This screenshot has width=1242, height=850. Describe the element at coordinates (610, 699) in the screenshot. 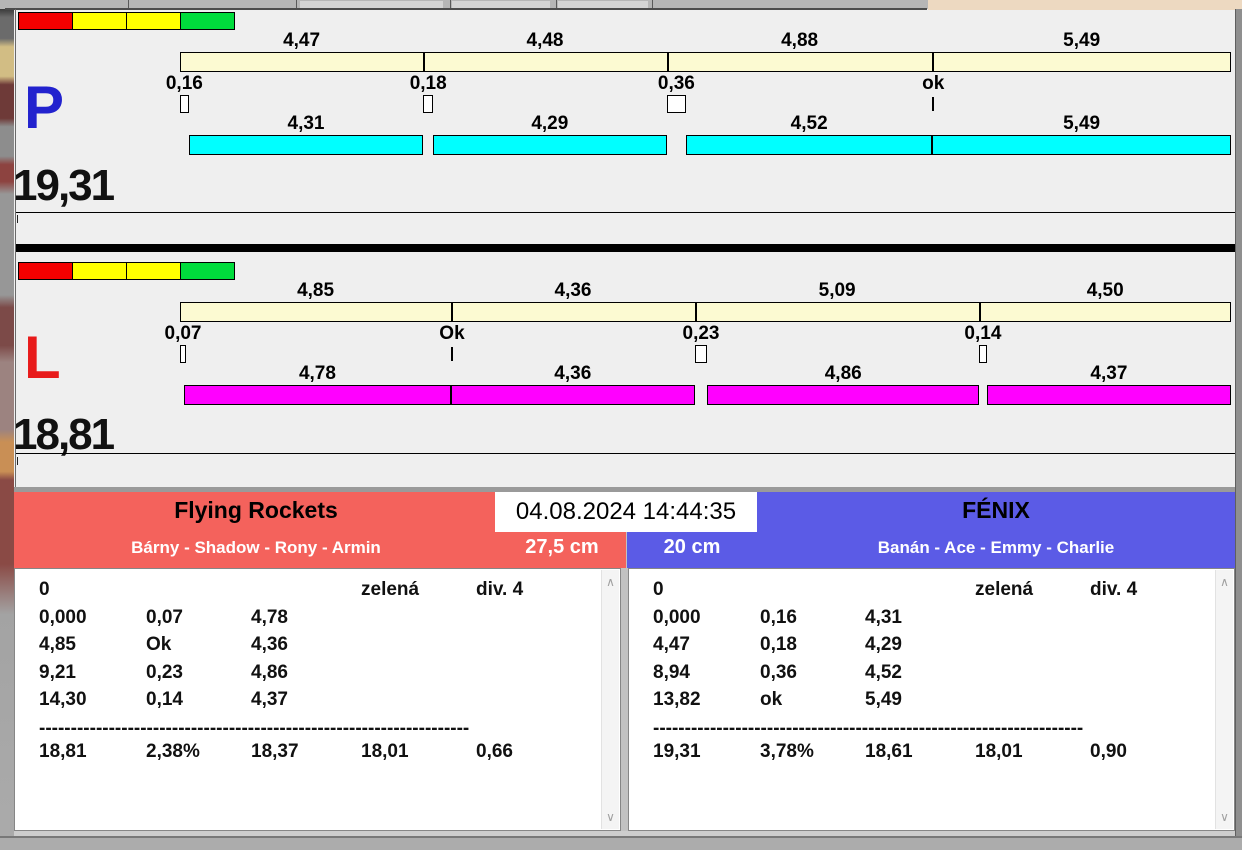

I see `scrollbar-left: ∧ ∨` at that location.